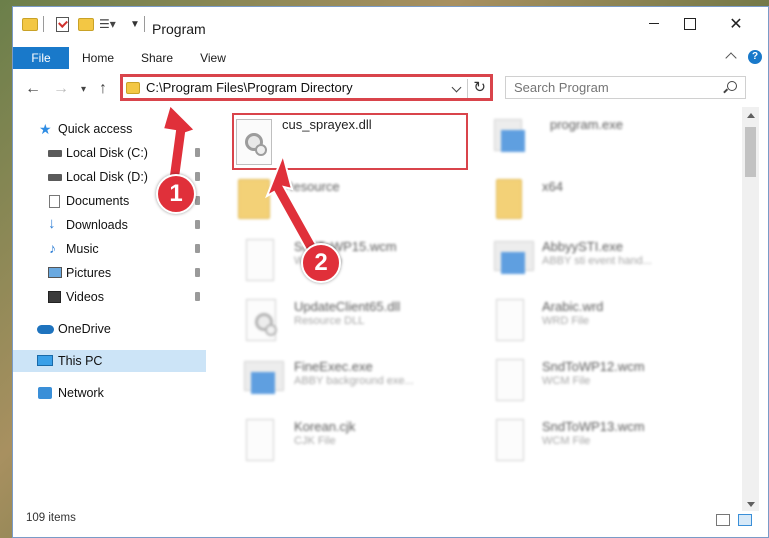  What do you see at coordinates (261, 320) in the screenshot?
I see `dll-file-icon` at bounding box center [261, 320].